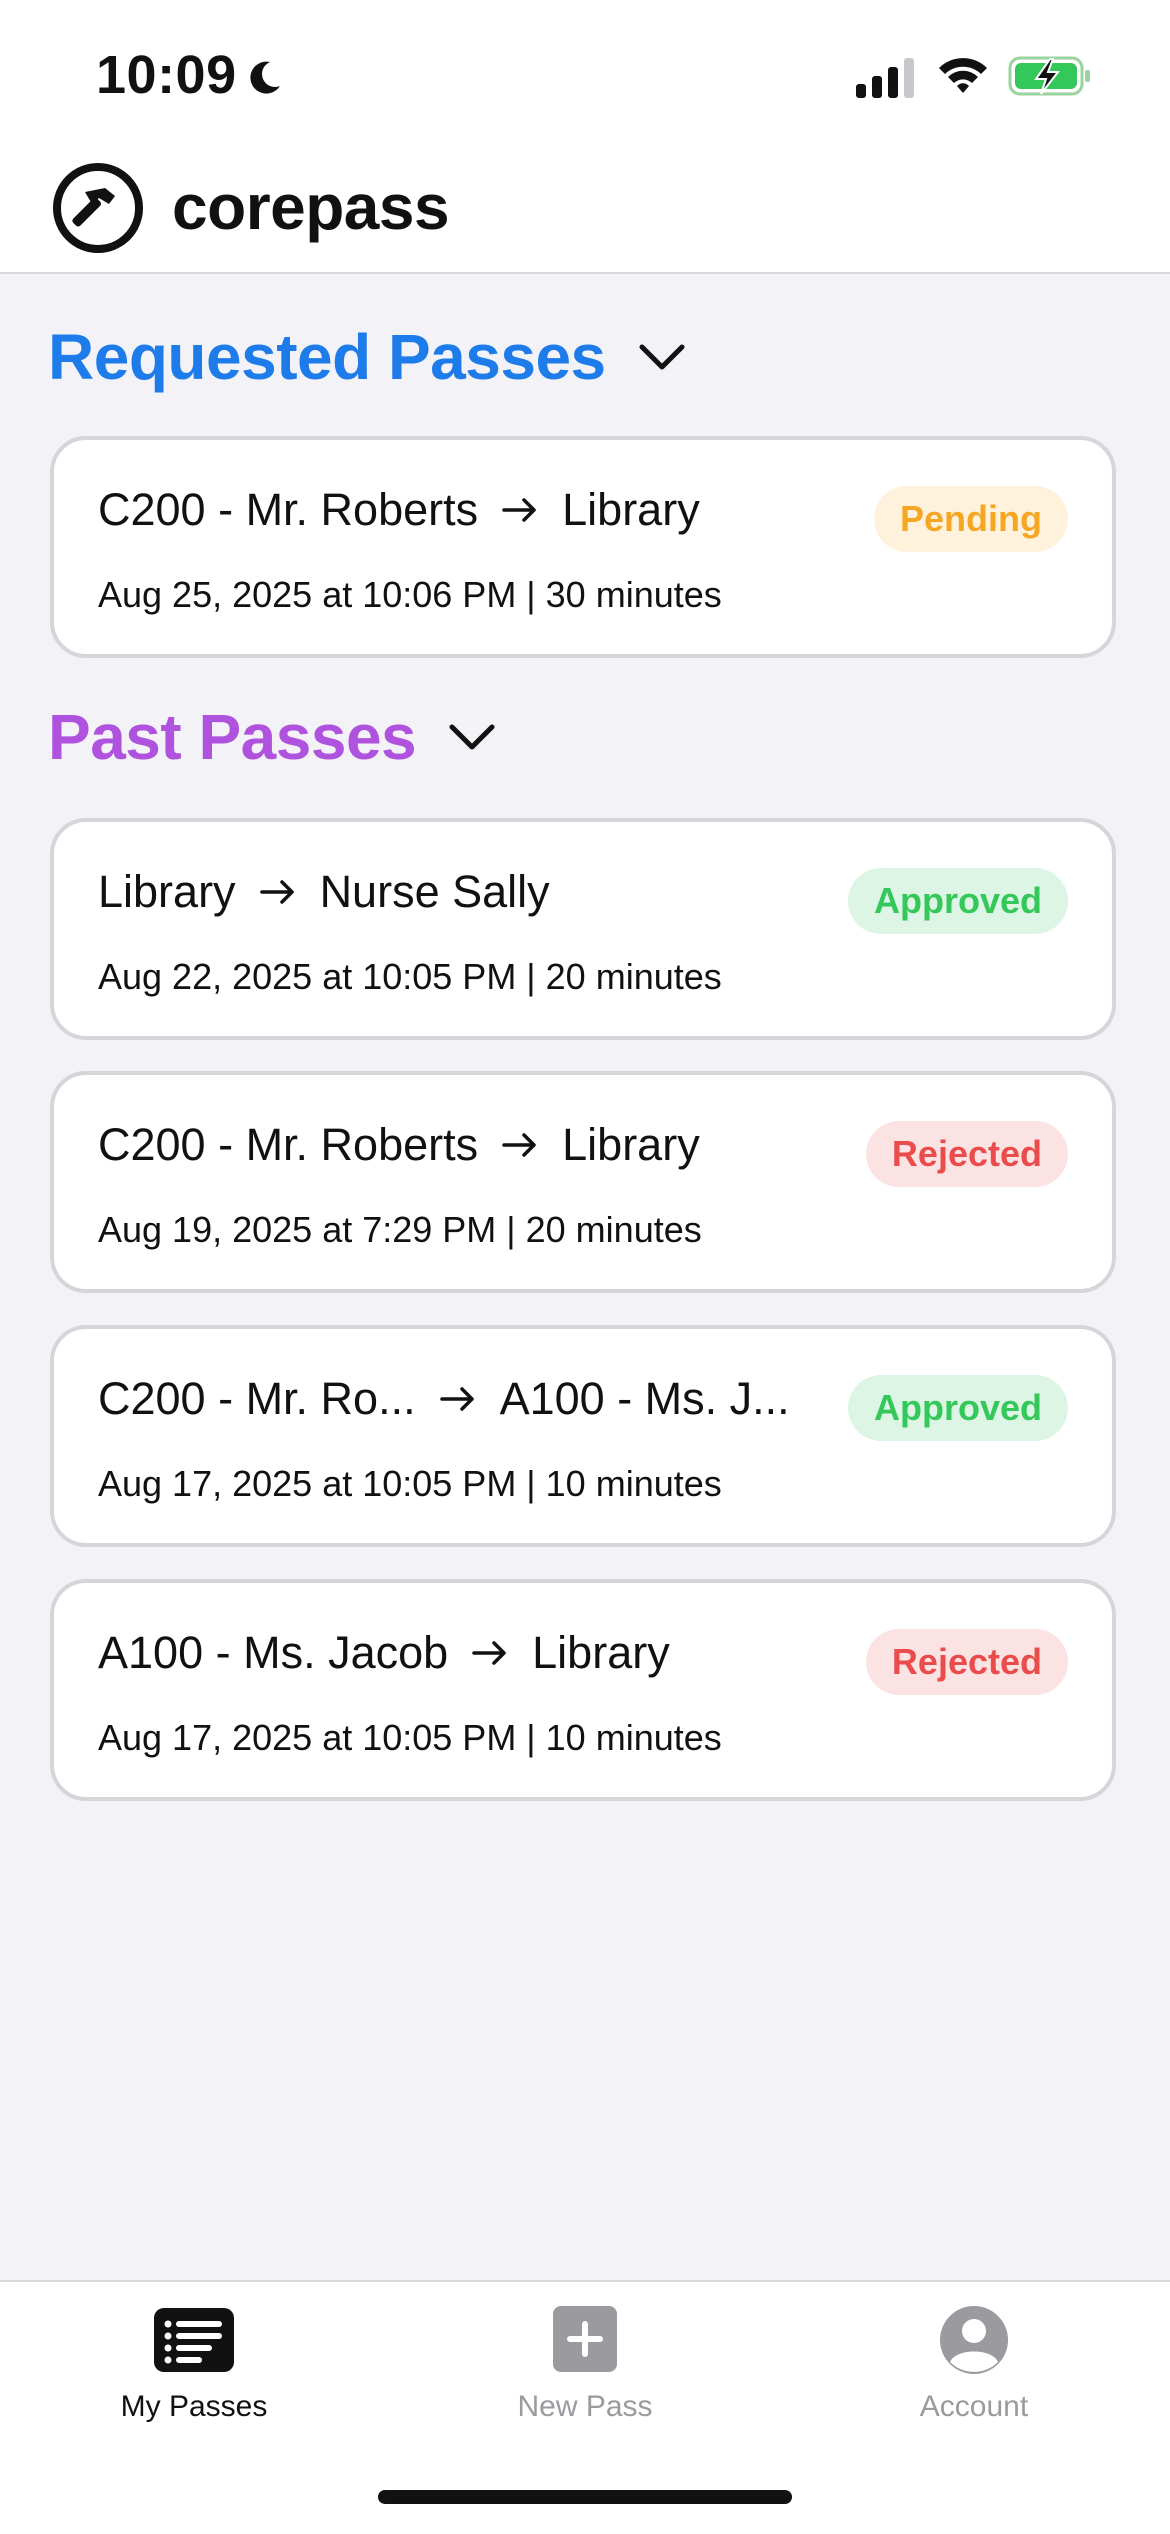 The height and width of the screenshot is (2534, 1170). What do you see at coordinates (885, 78) in the screenshot?
I see `cellular-signal-icon` at bounding box center [885, 78].